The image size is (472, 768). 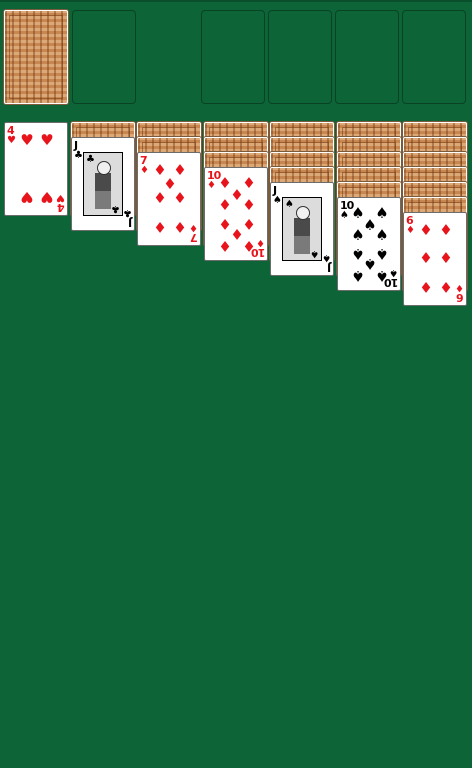 I want to click on card-j-of-spades: J ♠ J ♠ ♠ ♠, so click(x=302, y=229).